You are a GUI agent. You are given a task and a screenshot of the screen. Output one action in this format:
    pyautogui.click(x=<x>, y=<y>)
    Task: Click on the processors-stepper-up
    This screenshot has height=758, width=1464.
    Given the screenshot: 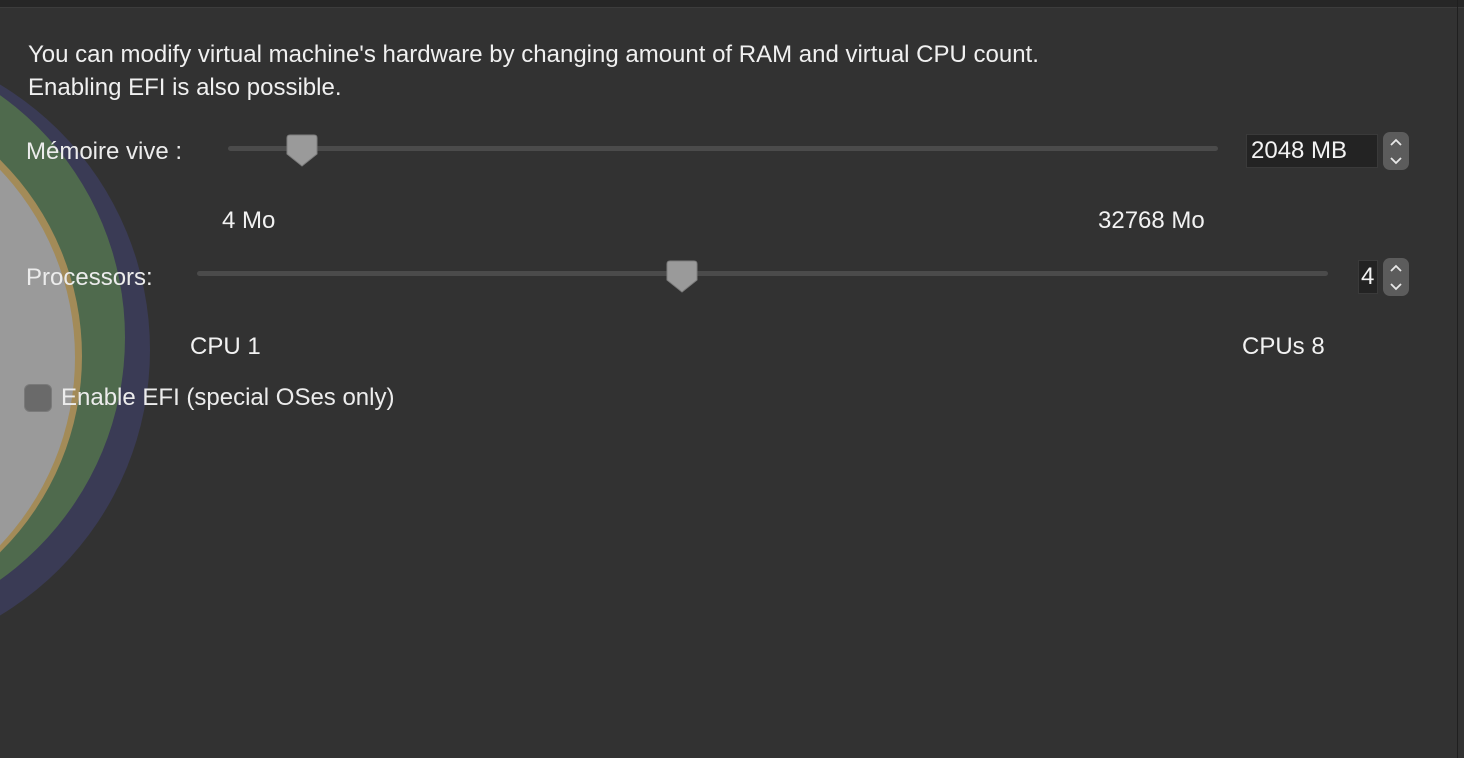 What is the action you would take?
    pyautogui.click(x=1396, y=267)
    